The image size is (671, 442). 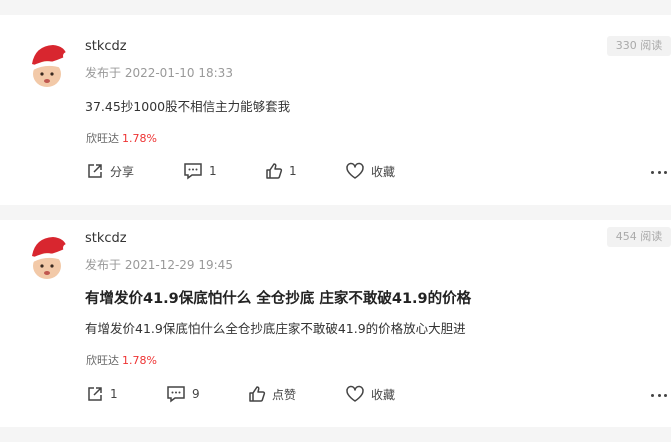 I want to click on like-count: 1, so click(x=293, y=171).